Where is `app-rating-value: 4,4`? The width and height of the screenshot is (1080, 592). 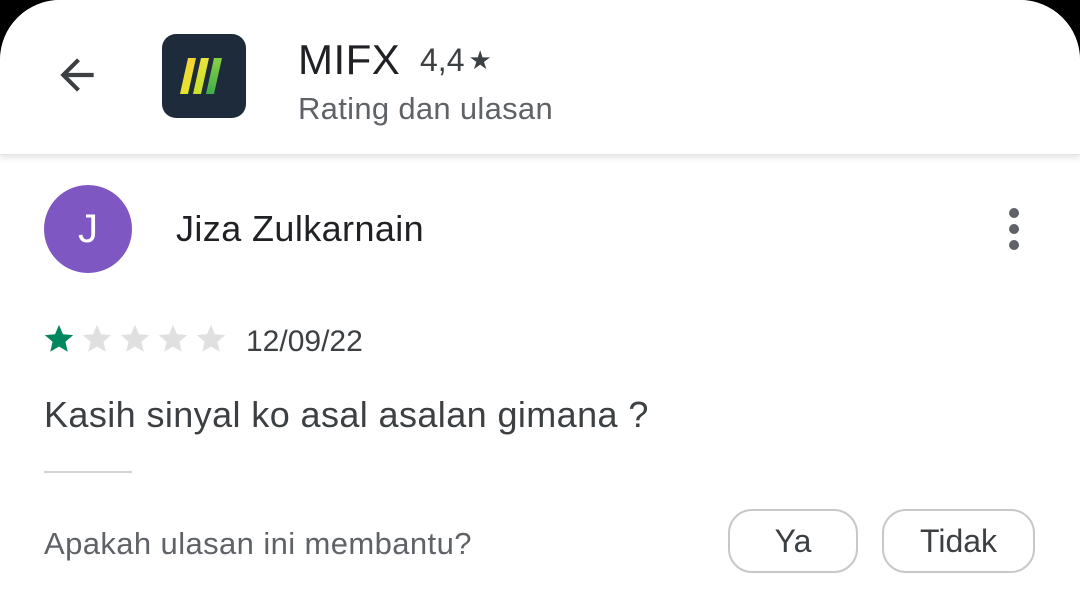 app-rating-value: 4,4 is located at coordinates (442, 60).